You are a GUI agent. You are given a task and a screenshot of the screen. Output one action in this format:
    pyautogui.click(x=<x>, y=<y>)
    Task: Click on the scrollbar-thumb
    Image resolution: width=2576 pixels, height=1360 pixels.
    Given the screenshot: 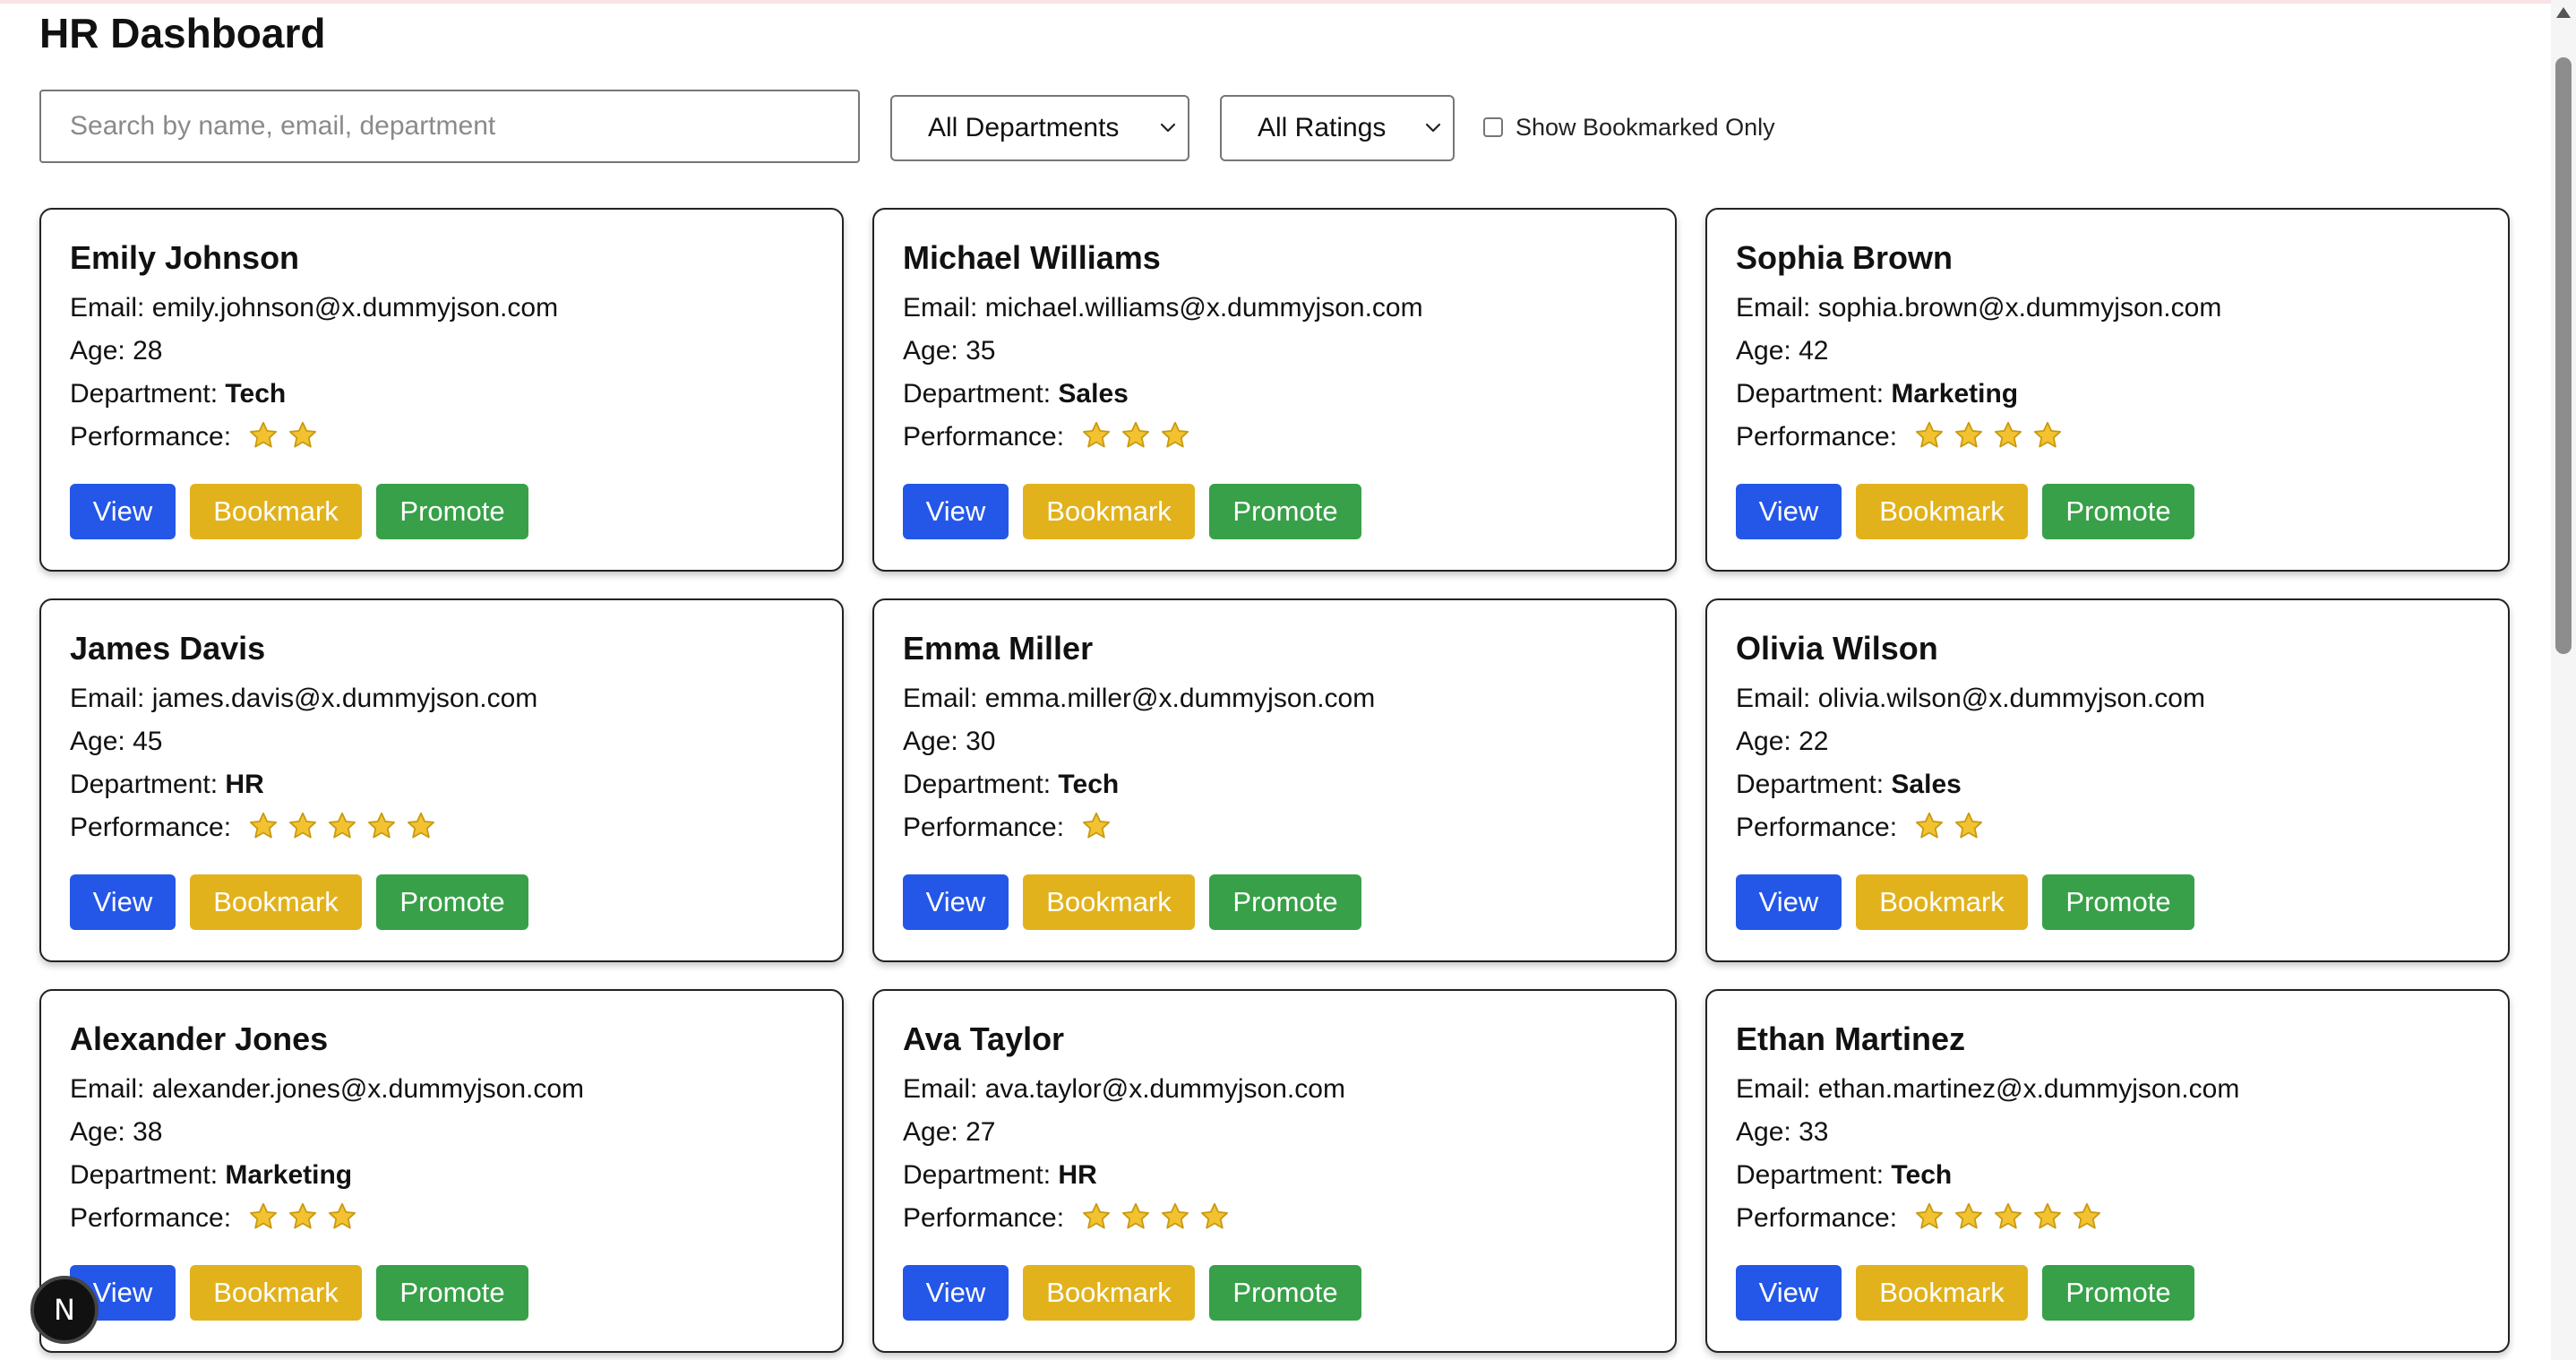 What is the action you would take?
    pyautogui.click(x=2563, y=355)
    